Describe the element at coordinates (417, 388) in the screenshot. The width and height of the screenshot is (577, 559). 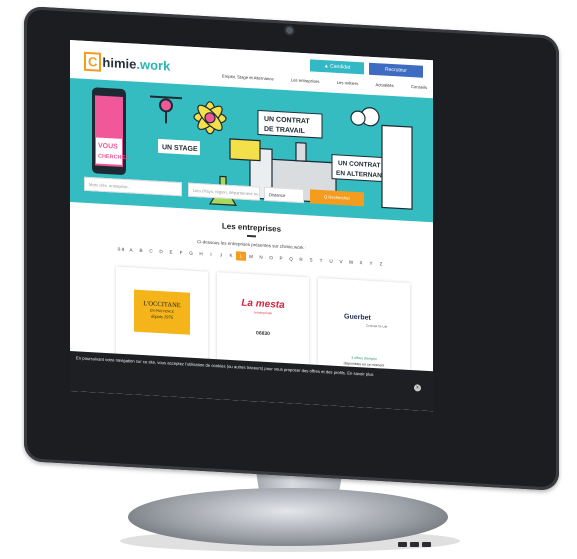
I see `close-icon: x` at that location.